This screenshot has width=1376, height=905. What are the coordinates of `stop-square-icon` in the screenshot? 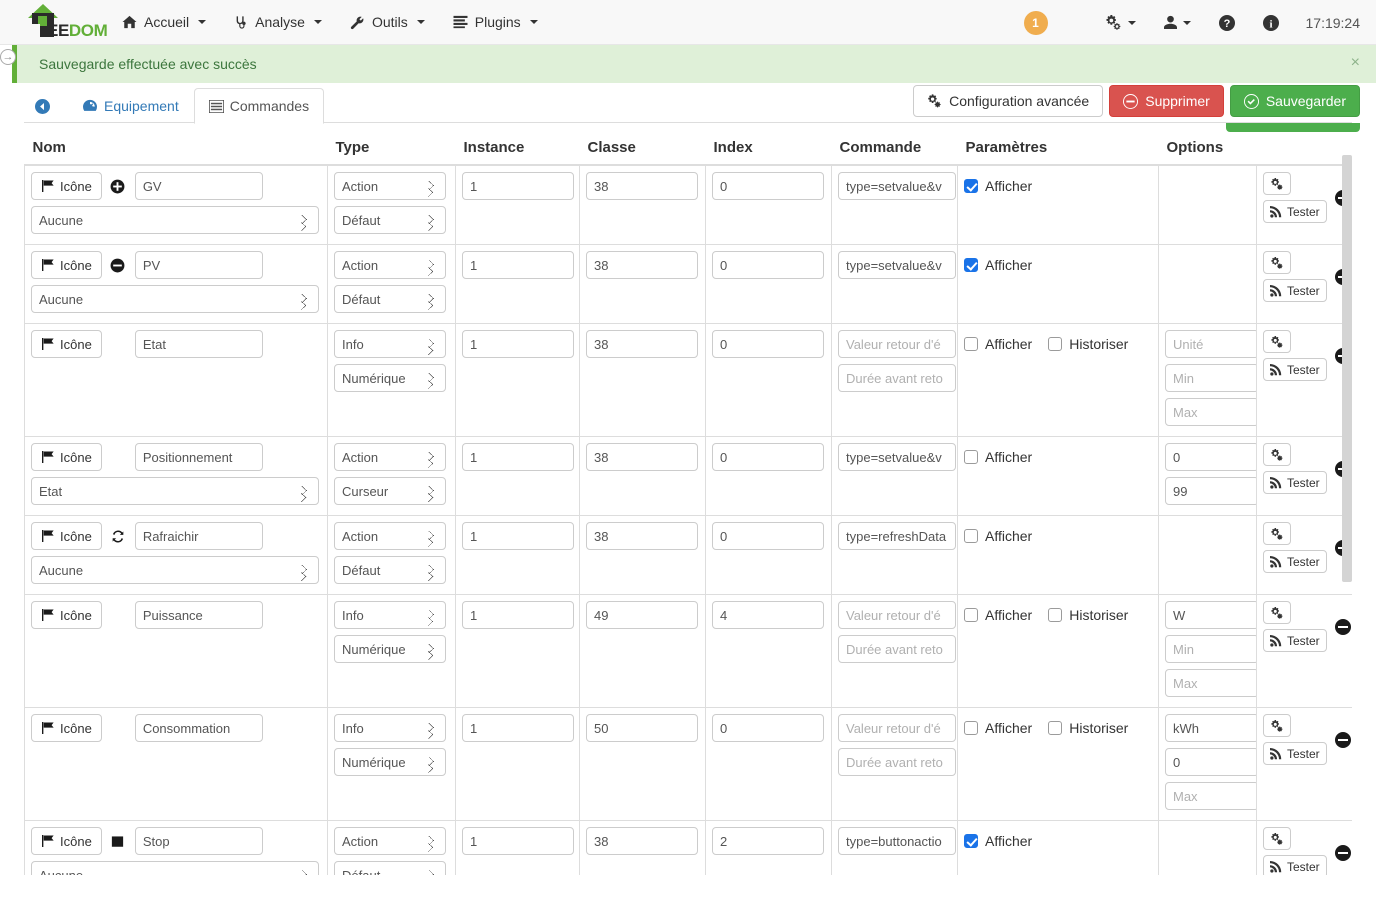 It's located at (117, 841).